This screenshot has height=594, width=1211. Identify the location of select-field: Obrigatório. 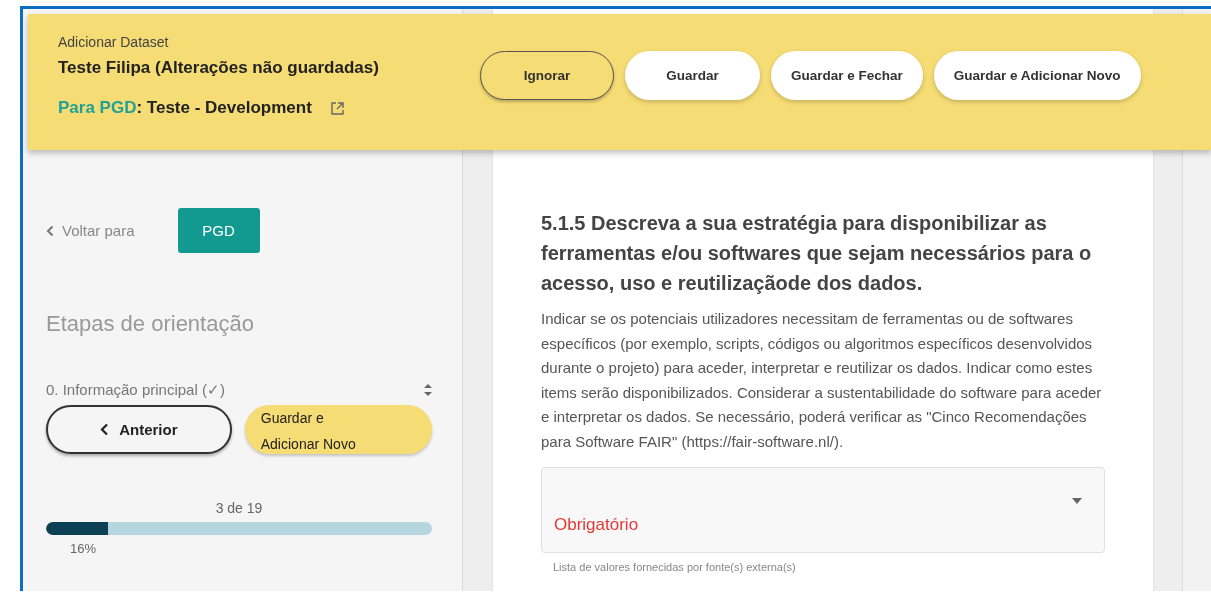
(823, 509).